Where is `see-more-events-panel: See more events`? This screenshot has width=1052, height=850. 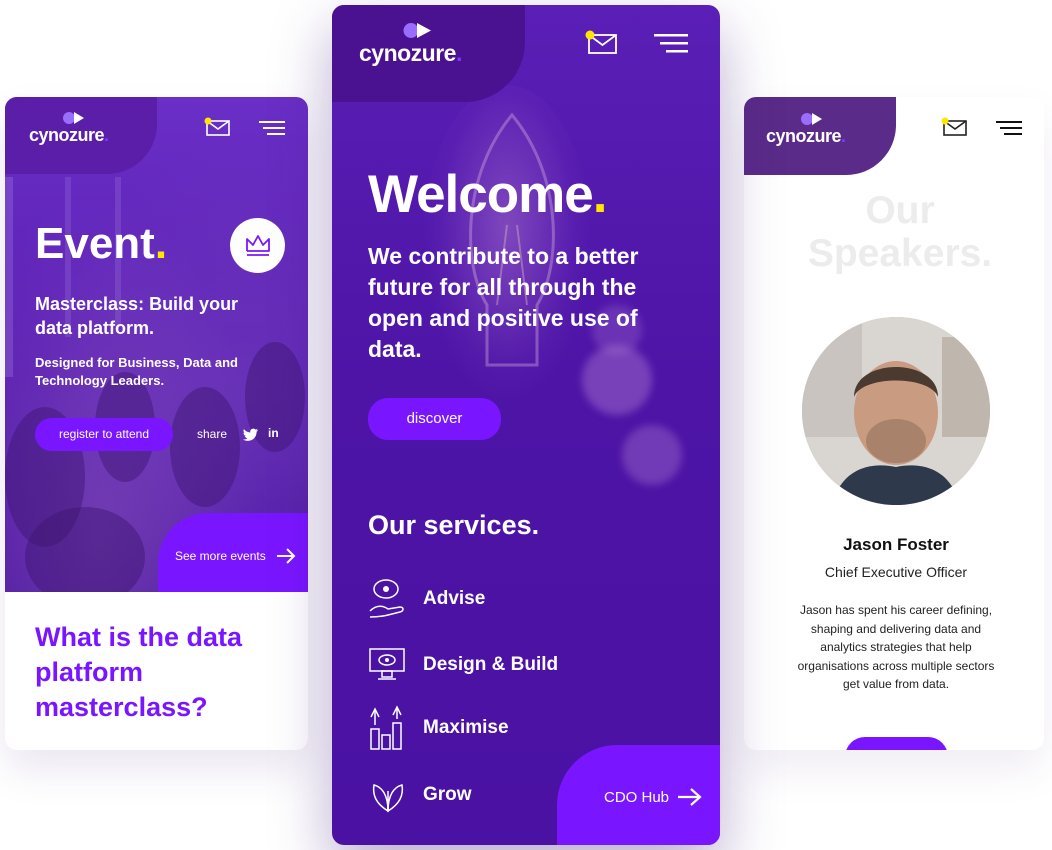
see-more-events-panel: See more events is located at coordinates (233, 552).